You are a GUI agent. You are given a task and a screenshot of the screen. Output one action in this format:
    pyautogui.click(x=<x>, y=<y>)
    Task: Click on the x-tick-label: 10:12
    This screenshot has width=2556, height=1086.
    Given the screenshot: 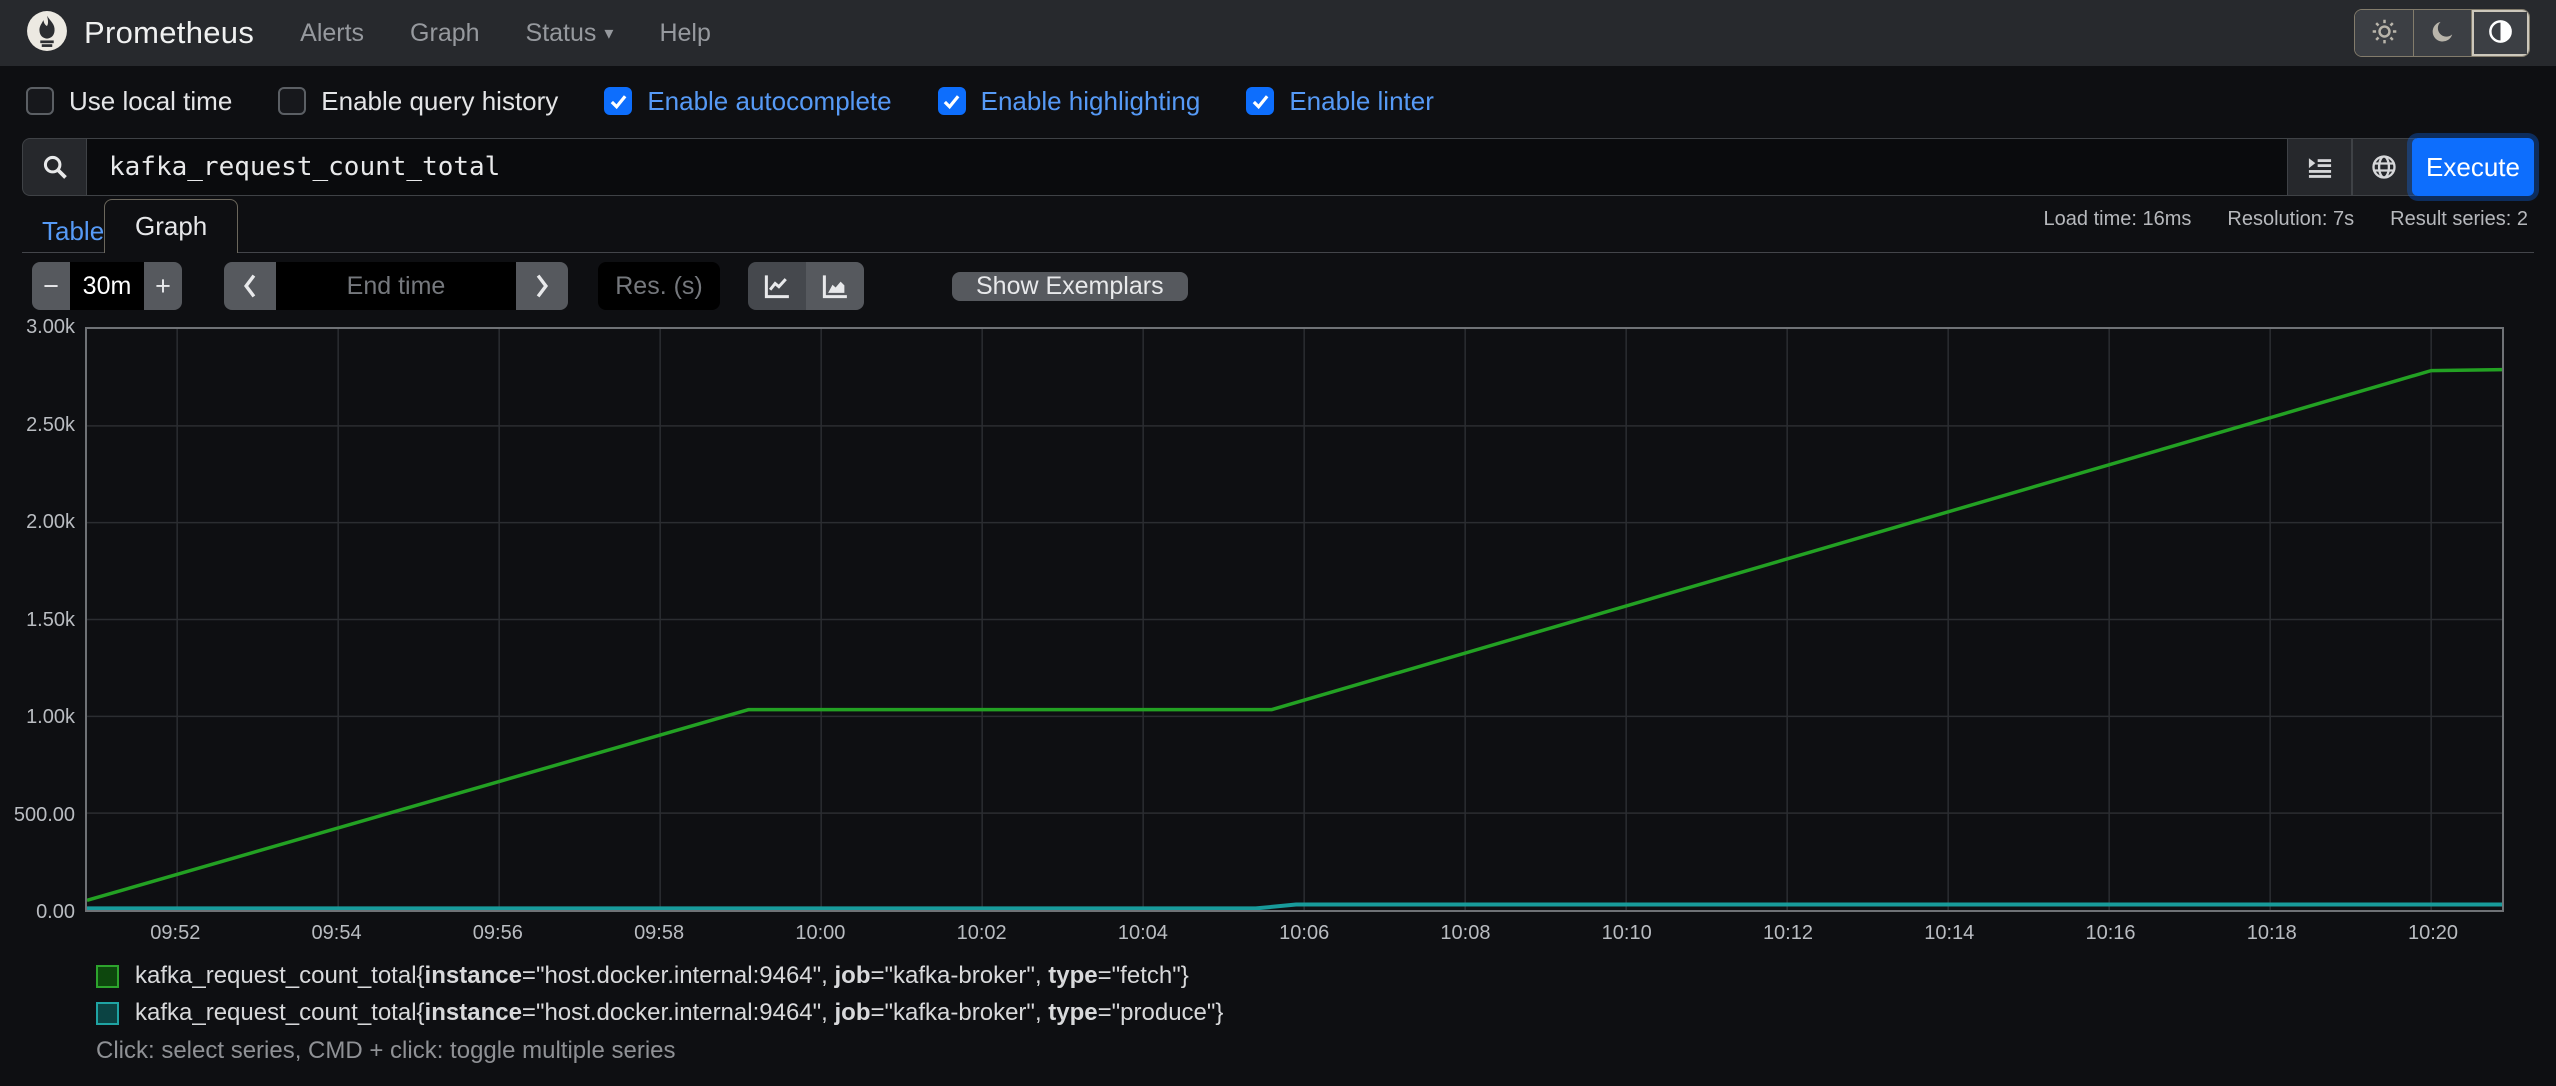 What is the action you would take?
    pyautogui.click(x=1787, y=933)
    